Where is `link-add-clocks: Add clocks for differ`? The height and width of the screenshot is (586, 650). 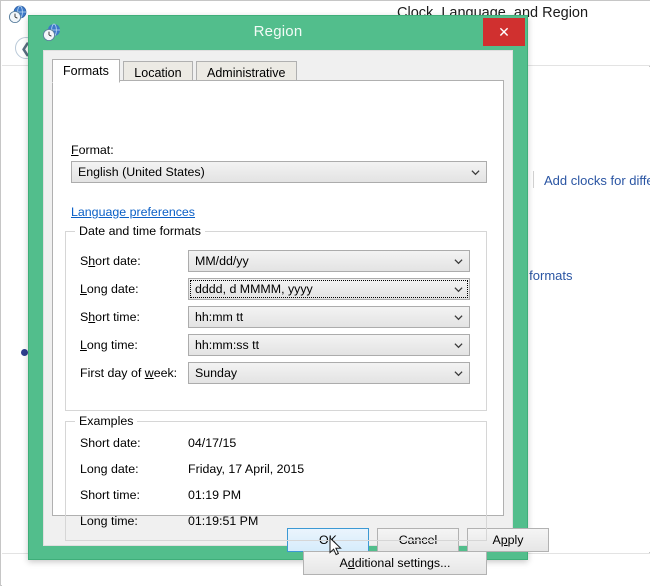
link-add-clocks: Add clocks for differ is located at coordinates (597, 180).